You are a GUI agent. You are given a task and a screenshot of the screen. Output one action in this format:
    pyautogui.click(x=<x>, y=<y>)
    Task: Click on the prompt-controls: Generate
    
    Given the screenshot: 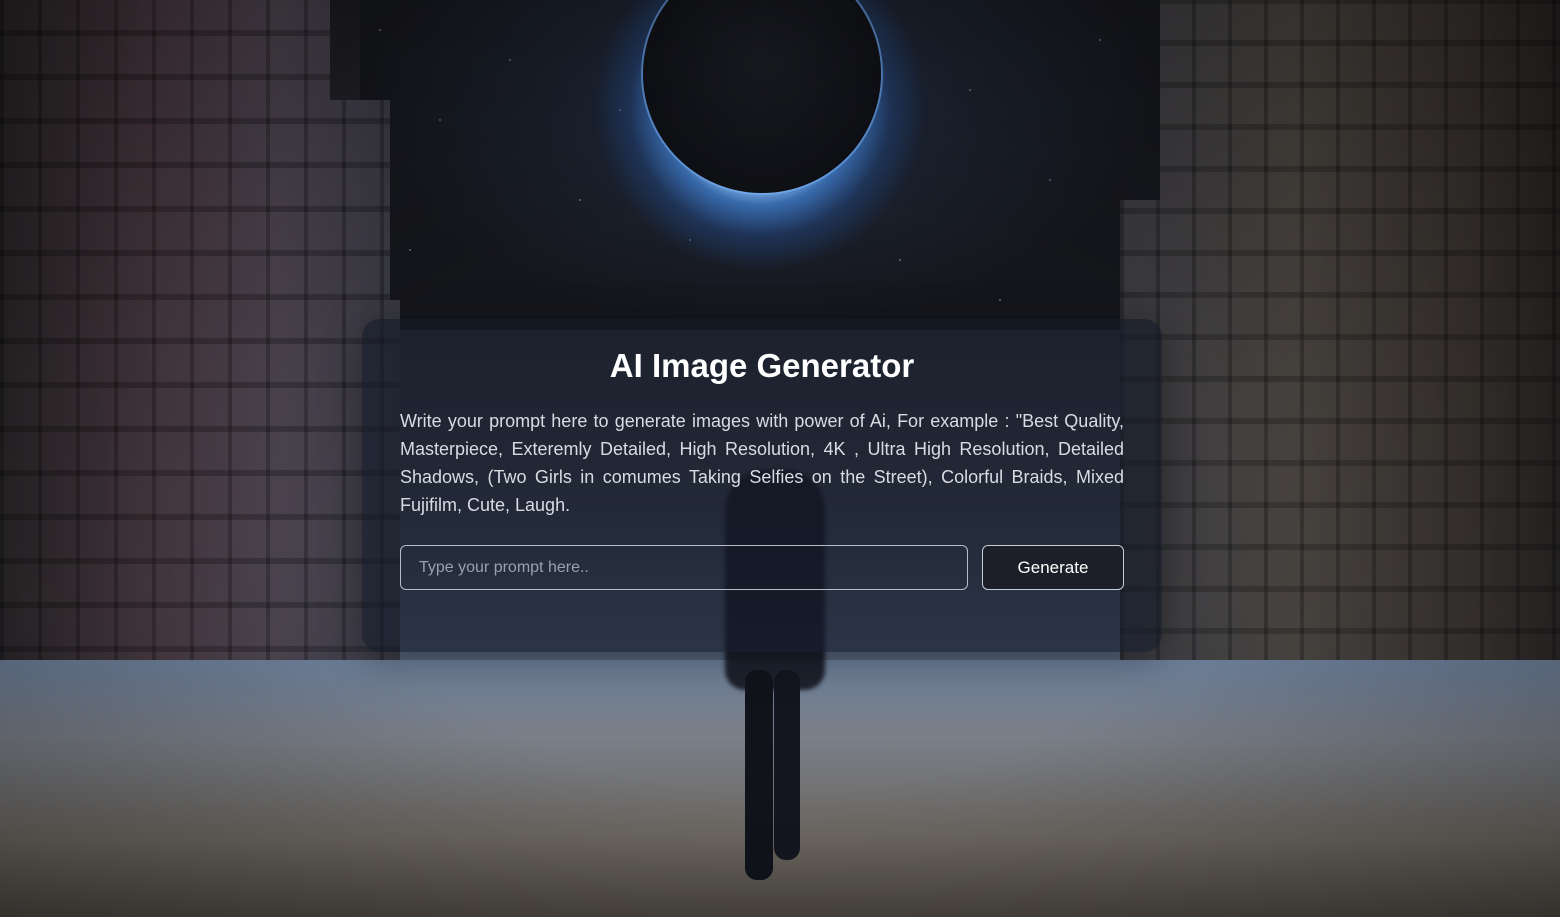 What is the action you would take?
    pyautogui.click(x=762, y=567)
    